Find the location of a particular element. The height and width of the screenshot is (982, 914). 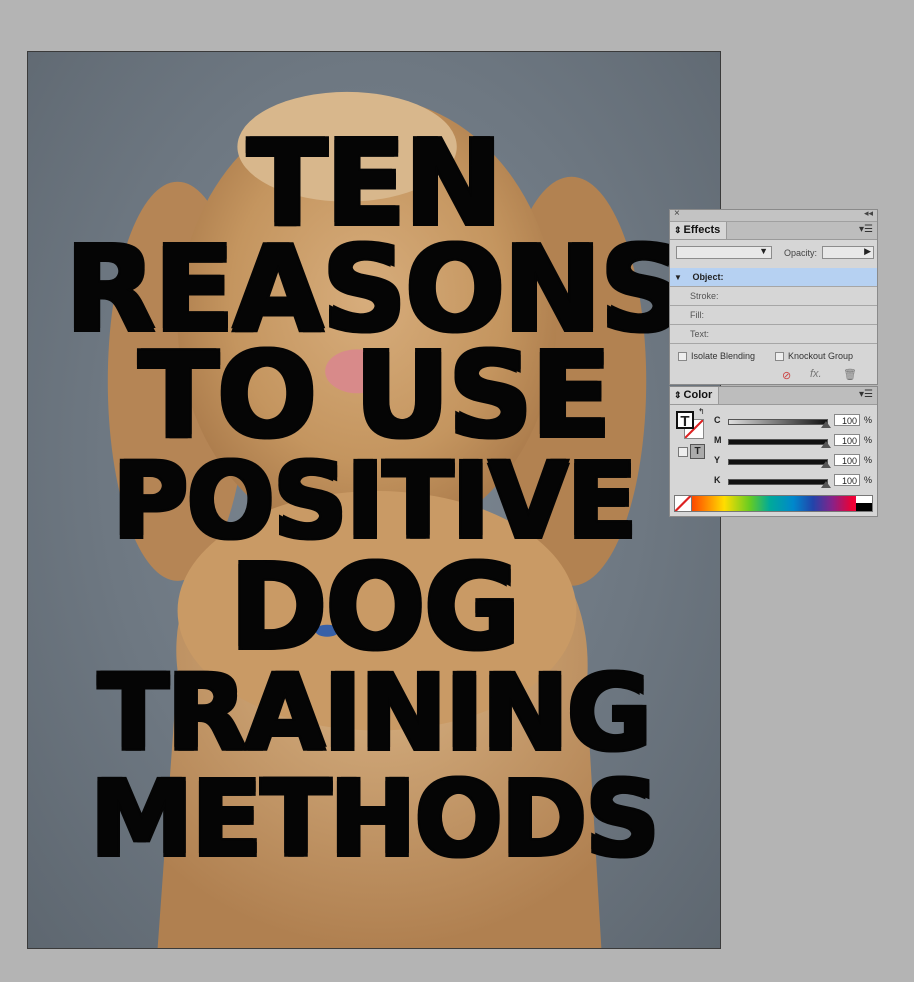

slider-yellow: Y 100 % is located at coordinates (792, 461).